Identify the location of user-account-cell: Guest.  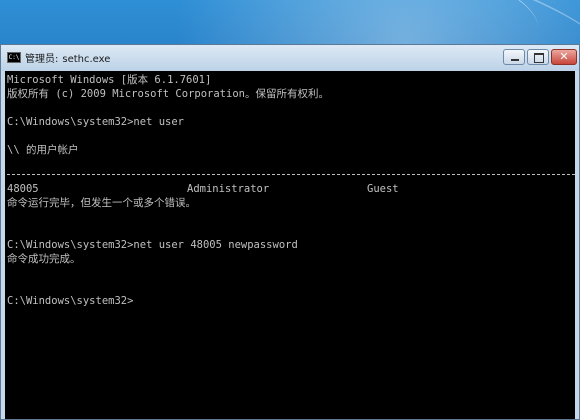
(383, 189).